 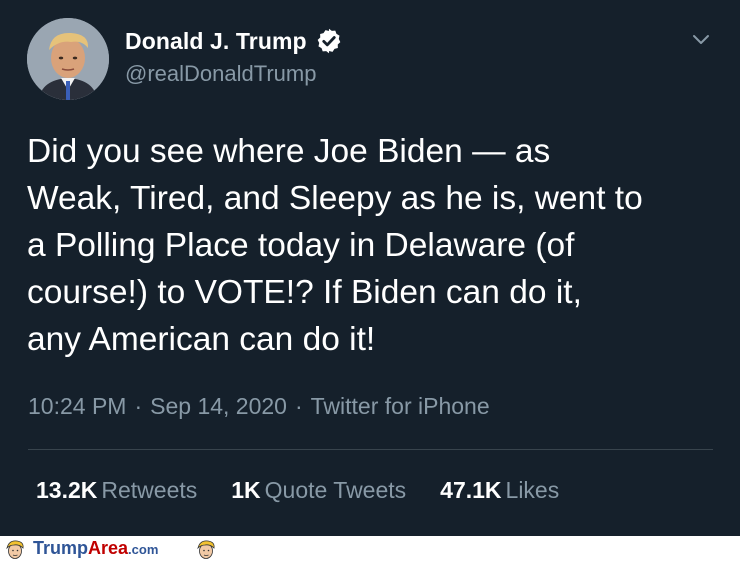 I want to click on quote-tweets-label: Quote Tweets, so click(x=335, y=490).